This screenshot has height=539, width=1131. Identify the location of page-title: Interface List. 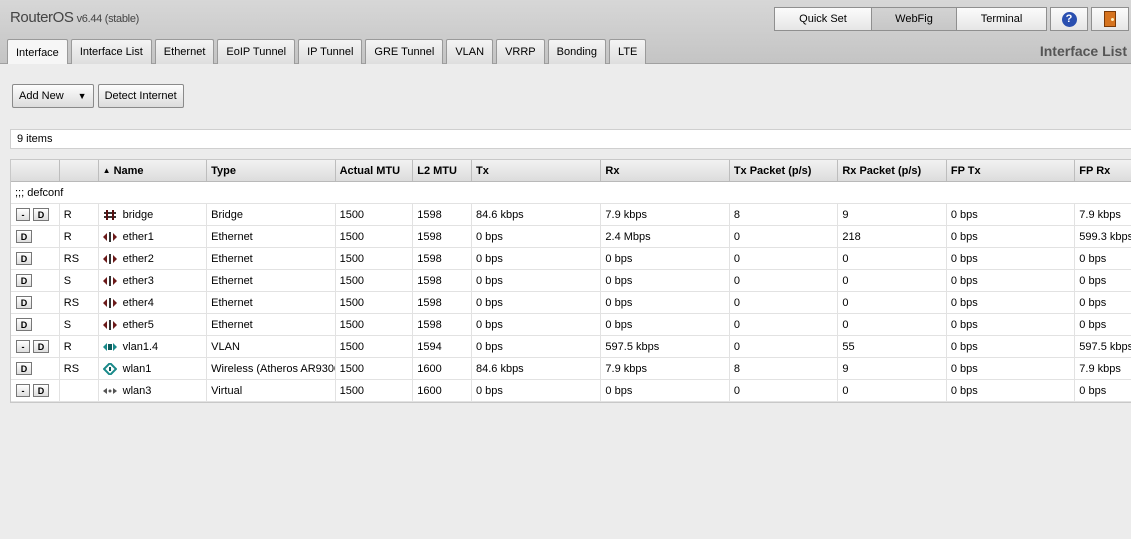
(1083, 51).